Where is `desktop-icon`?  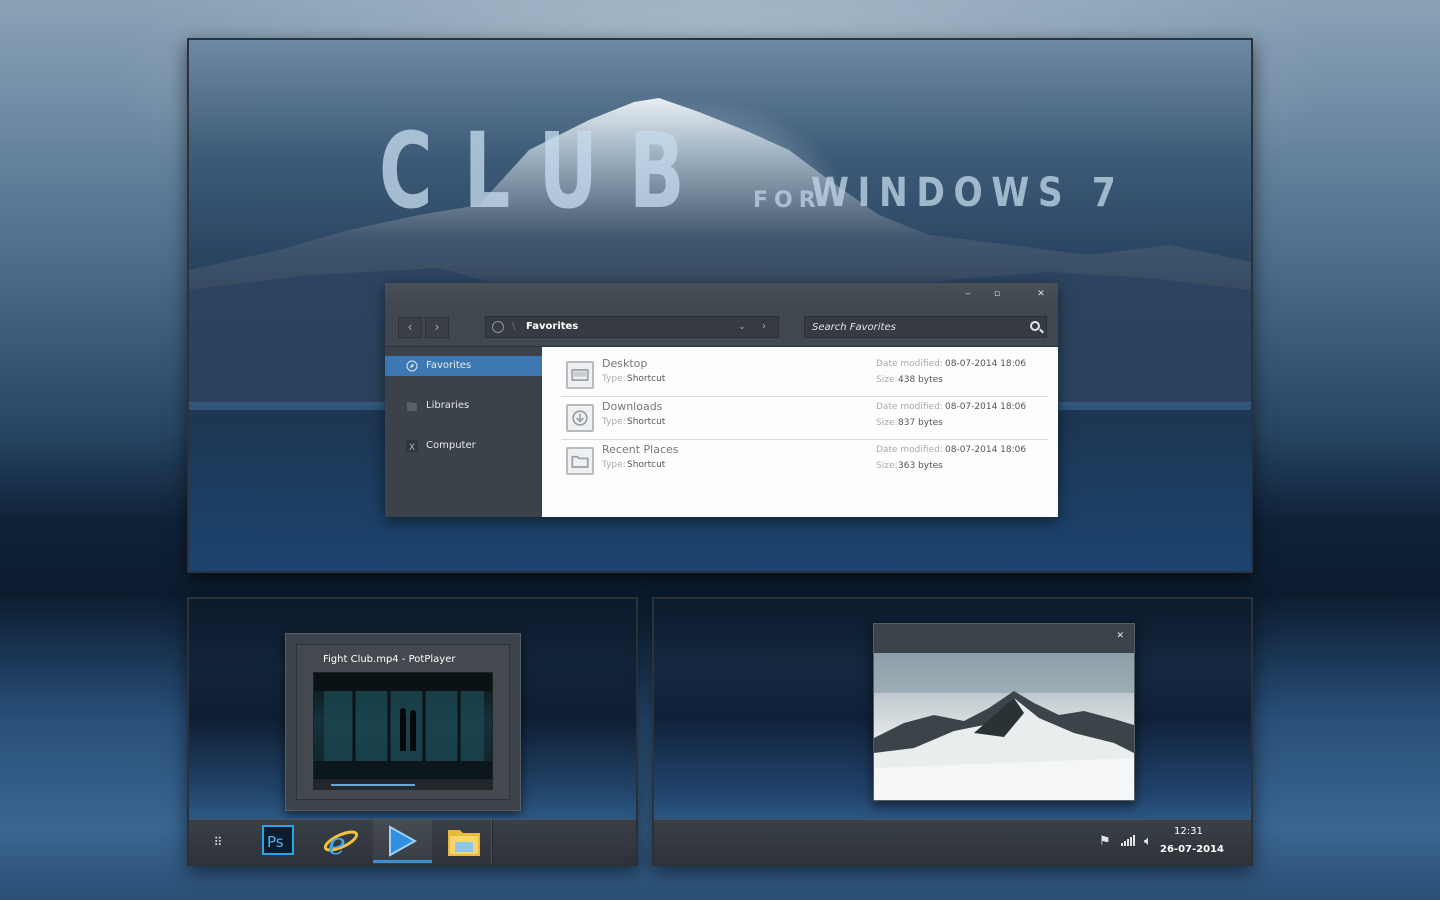 desktop-icon is located at coordinates (580, 375).